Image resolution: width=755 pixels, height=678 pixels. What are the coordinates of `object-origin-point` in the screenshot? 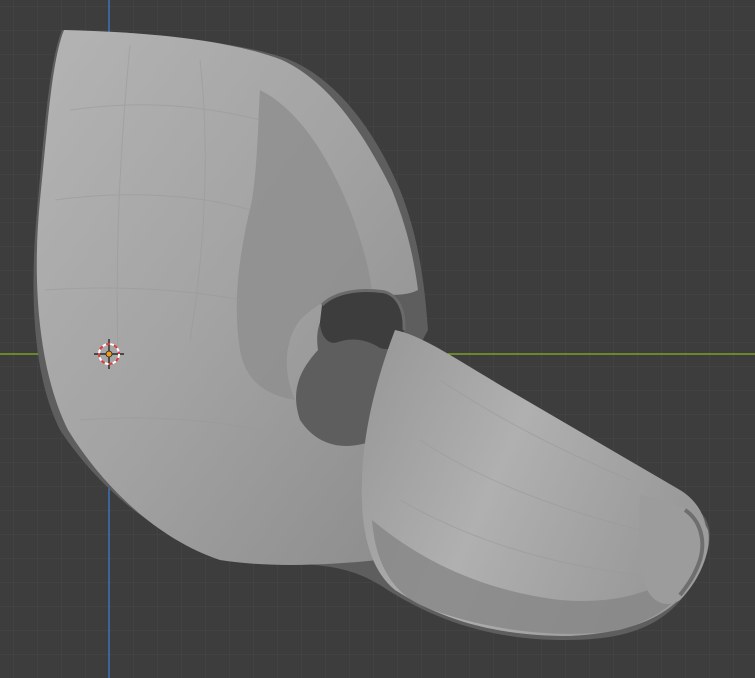 It's located at (109, 354).